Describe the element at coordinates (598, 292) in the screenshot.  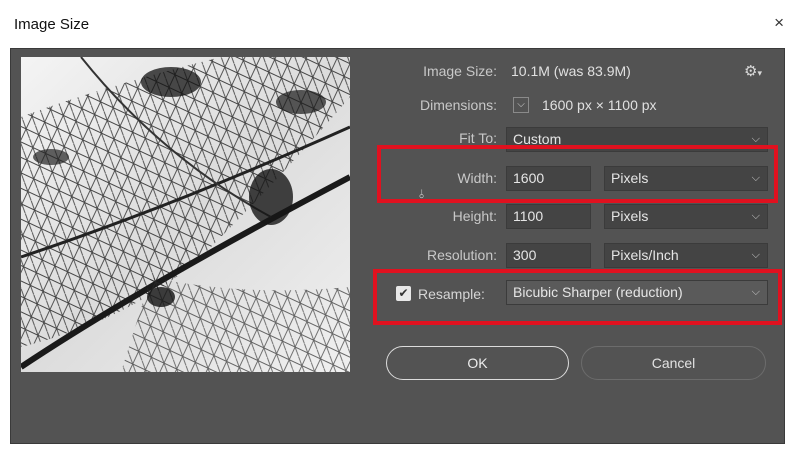
I see `resample-value: Bicubic Sharper (reduction)` at that location.